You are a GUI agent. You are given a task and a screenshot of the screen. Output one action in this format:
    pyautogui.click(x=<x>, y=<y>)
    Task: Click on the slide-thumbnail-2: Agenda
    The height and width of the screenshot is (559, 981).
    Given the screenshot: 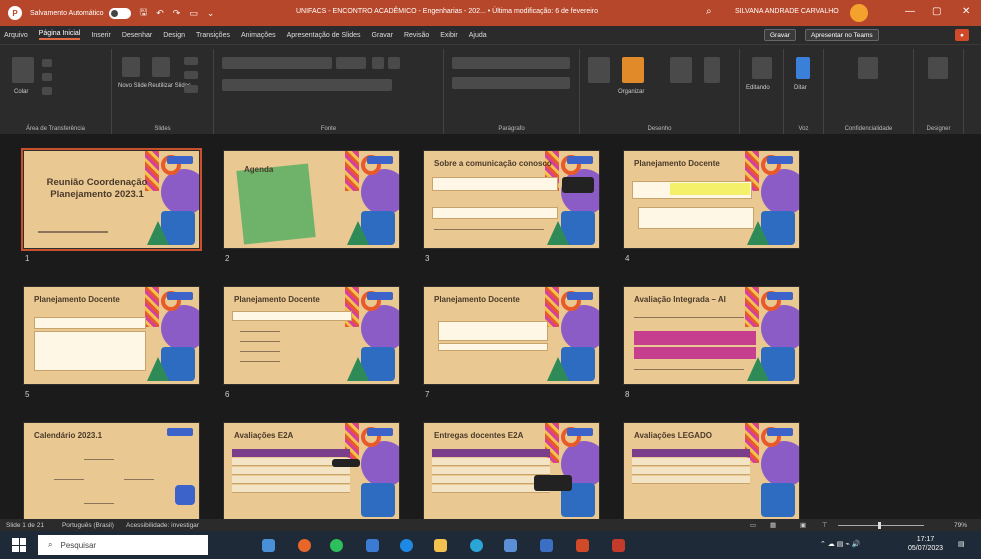 What is the action you would take?
    pyautogui.click(x=311, y=199)
    